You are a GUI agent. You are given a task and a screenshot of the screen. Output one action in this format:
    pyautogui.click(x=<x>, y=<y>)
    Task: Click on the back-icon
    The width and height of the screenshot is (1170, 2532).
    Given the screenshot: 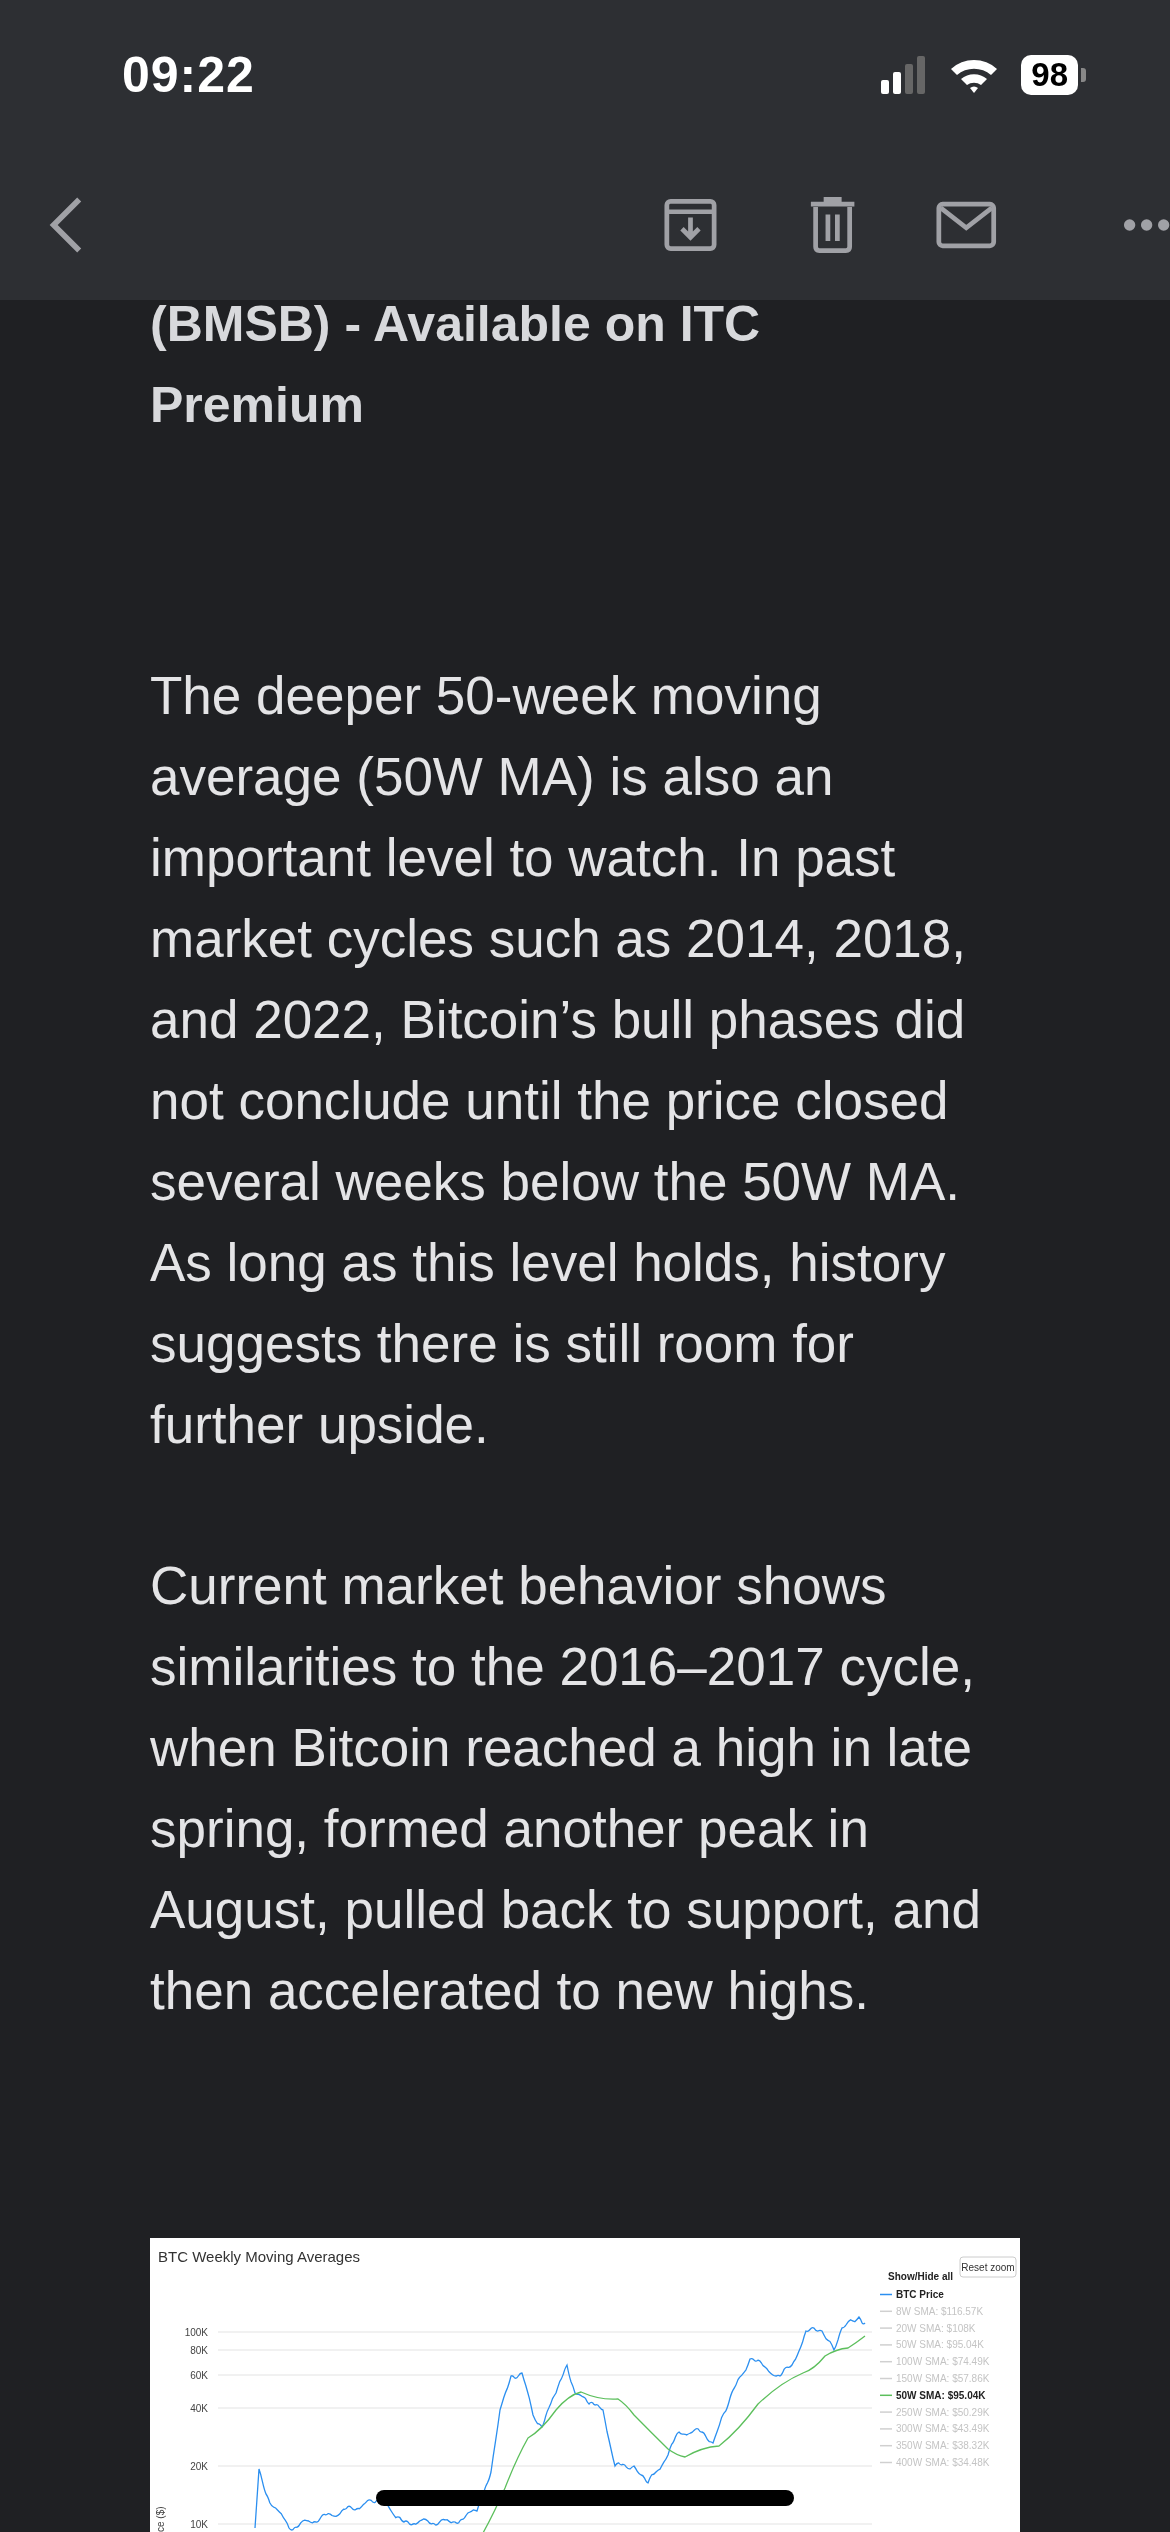 What is the action you would take?
    pyautogui.click(x=66, y=225)
    